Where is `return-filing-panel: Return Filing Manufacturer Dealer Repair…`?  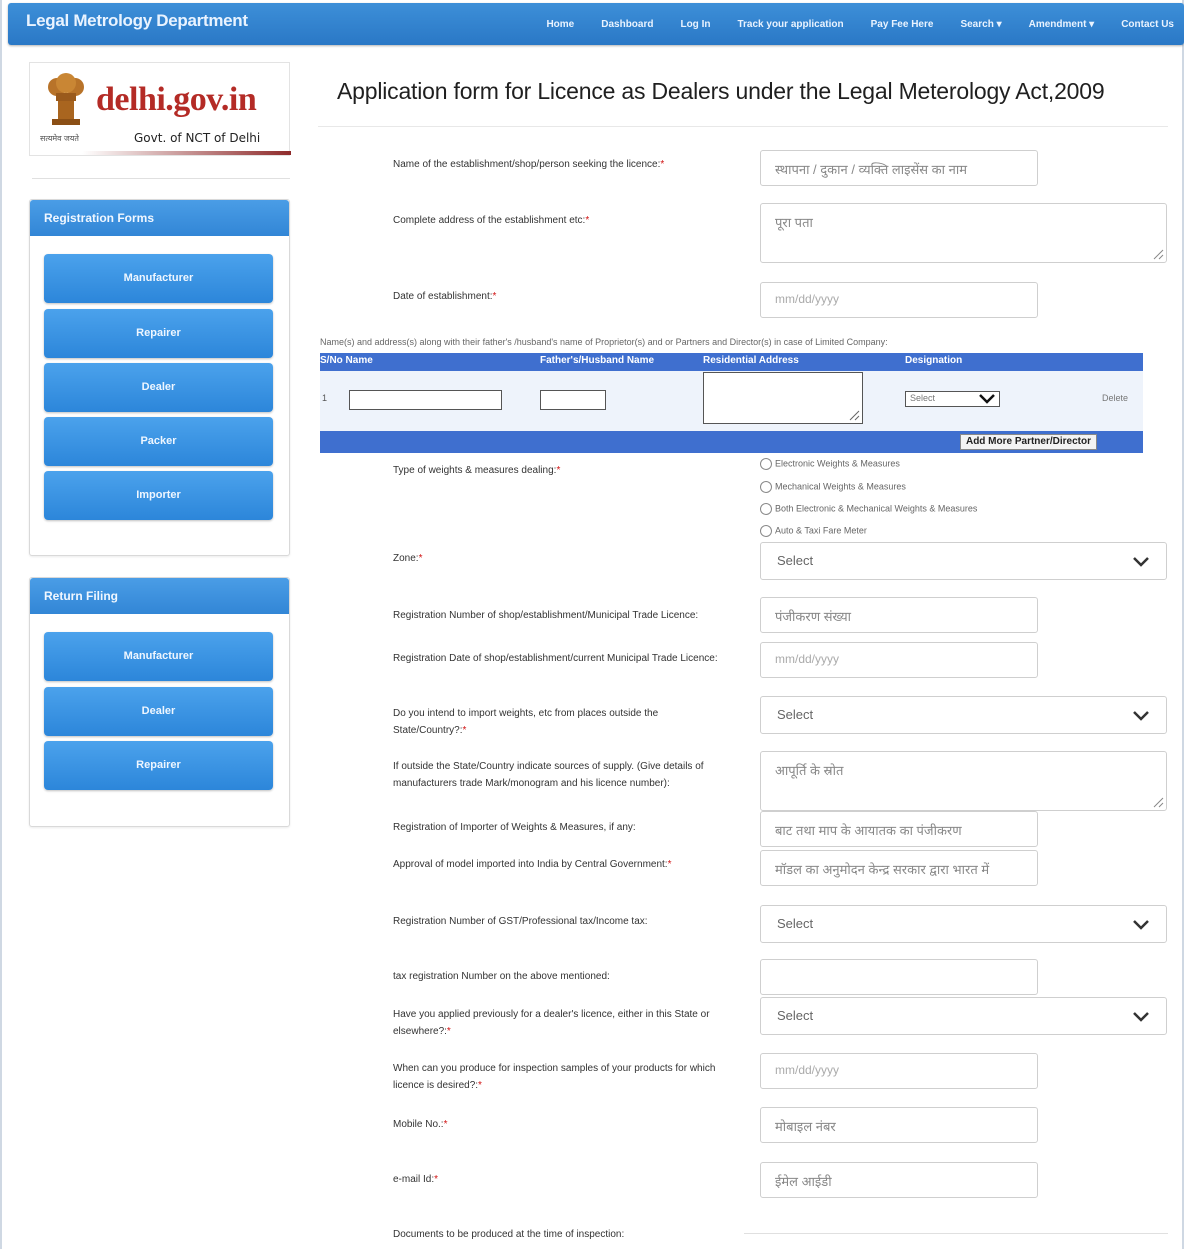 return-filing-panel: Return Filing Manufacturer Dealer Repair… is located at coordinates (159, 702).